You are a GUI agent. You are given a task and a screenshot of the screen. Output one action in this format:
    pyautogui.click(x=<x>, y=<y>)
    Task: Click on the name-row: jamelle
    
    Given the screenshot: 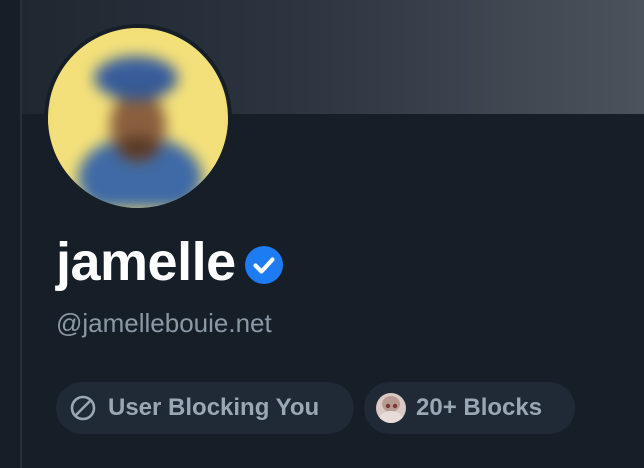 What is the action you would take?
    pyautogui.click(x=170, y=262)
    